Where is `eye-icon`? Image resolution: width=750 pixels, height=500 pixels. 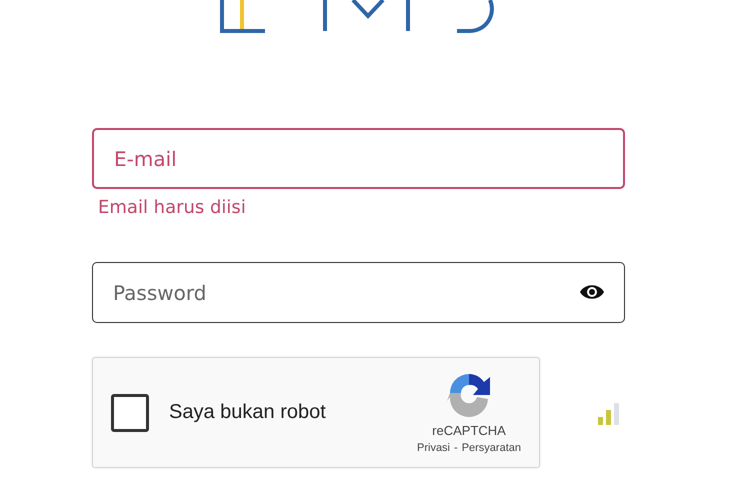
eye-icon is located at coordinates (592, 292).